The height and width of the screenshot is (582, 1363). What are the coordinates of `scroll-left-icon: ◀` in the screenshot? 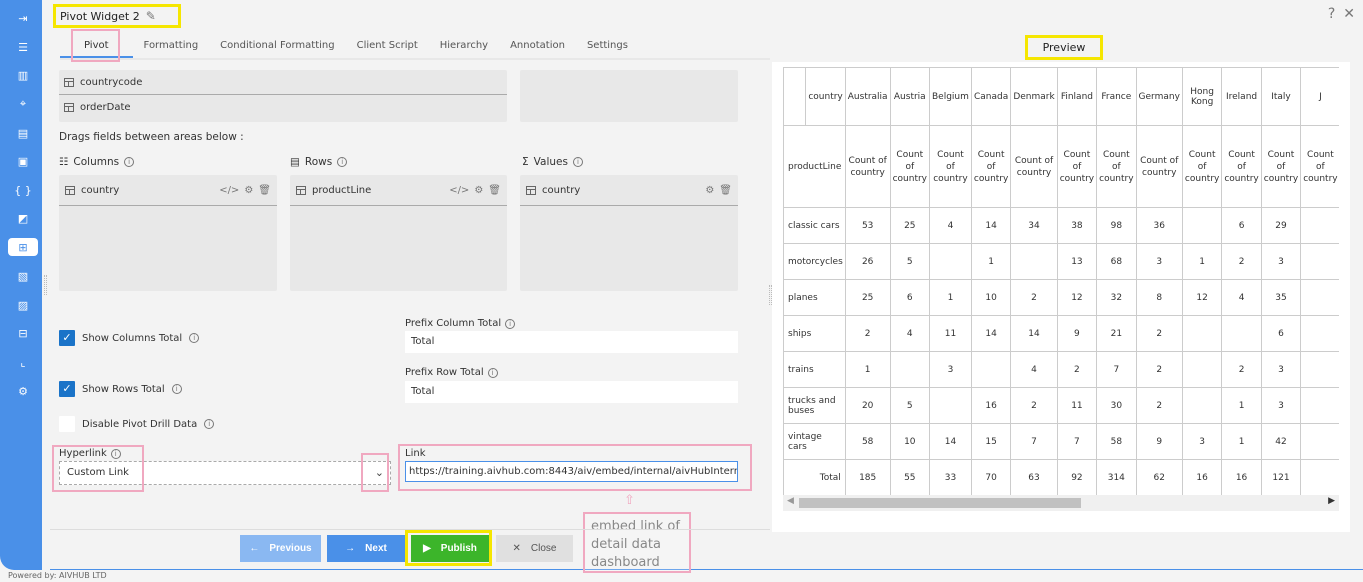 It's located at (790, 501).